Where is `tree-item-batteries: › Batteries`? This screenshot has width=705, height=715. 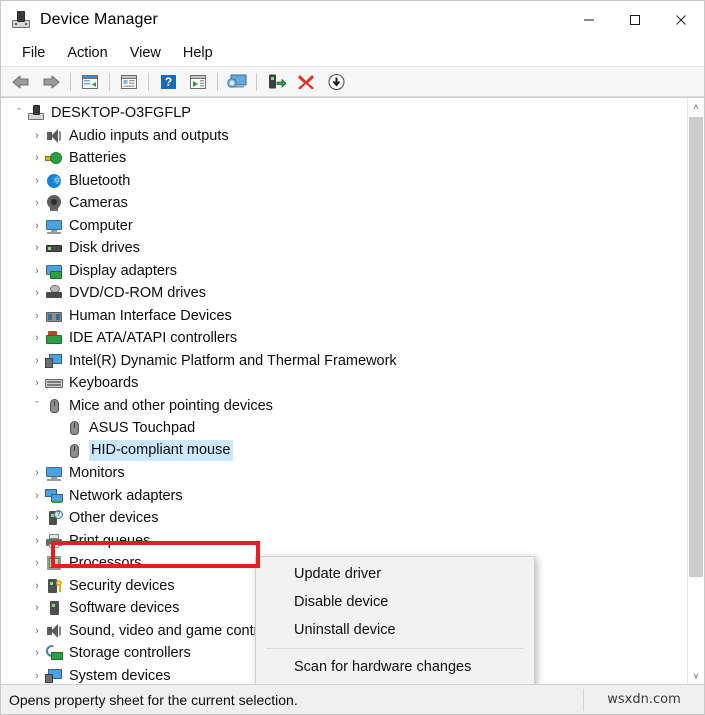 tree-item-batteries: › Batteries is located at coordinates (344, 158).